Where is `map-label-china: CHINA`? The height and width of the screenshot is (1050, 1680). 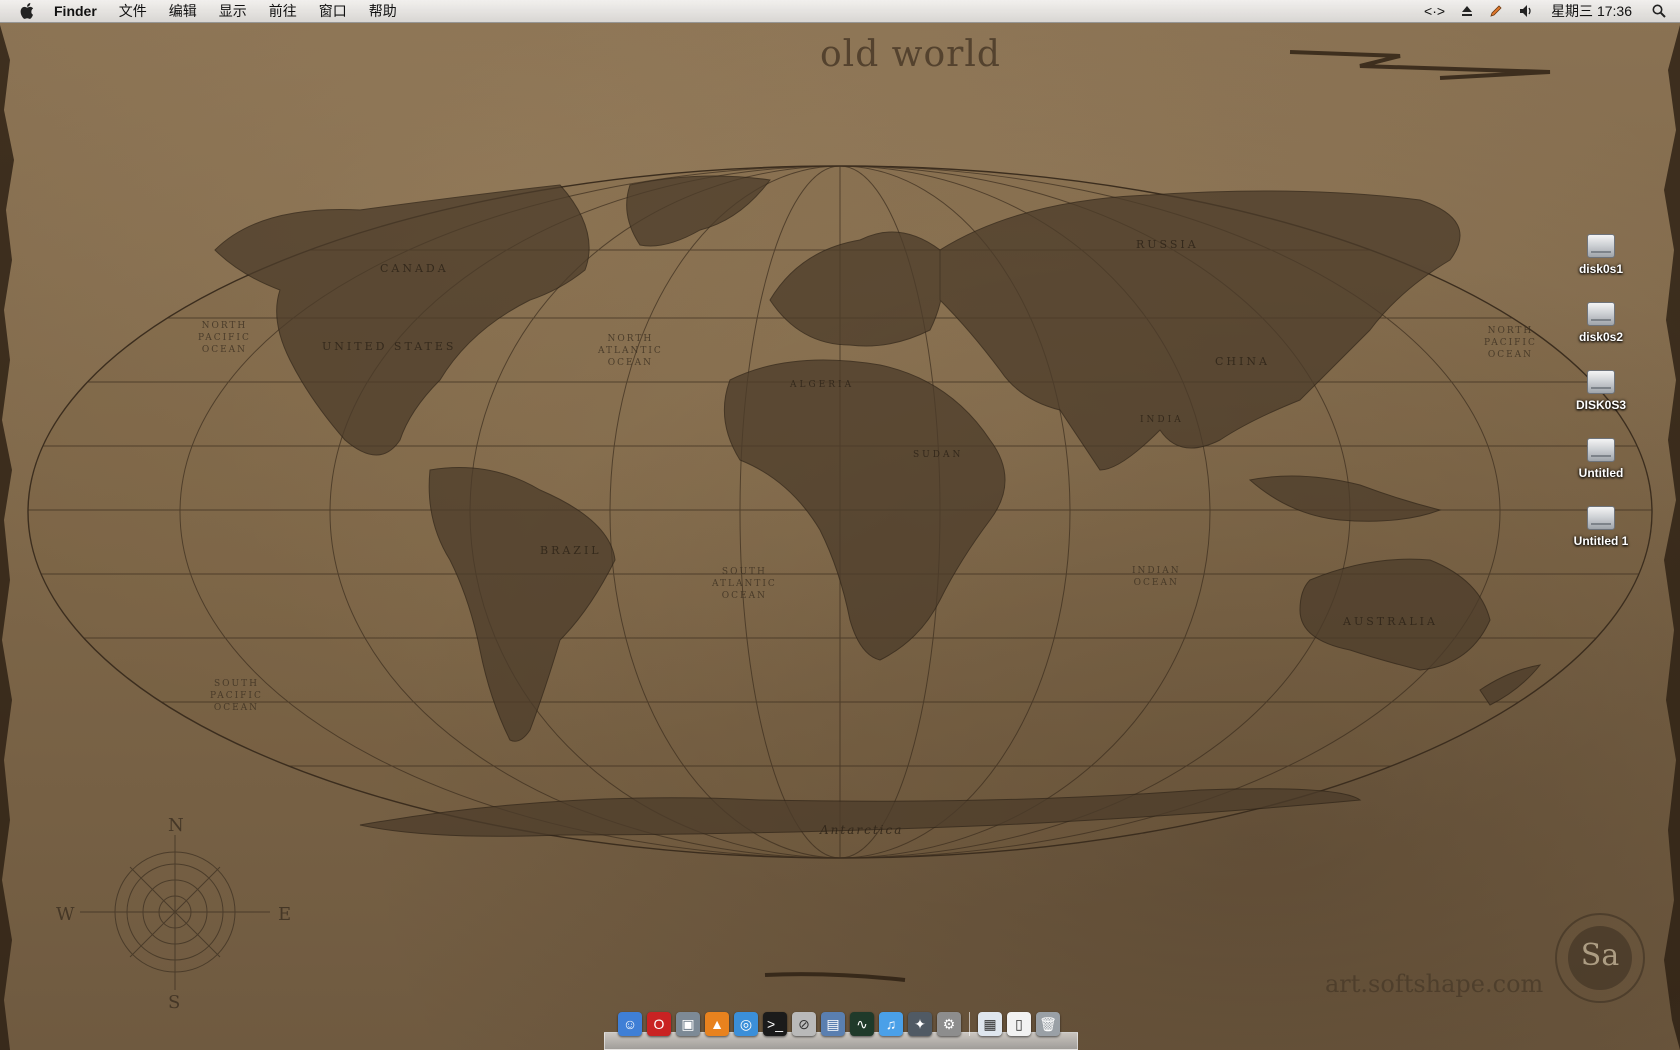
map-label-china: CHINA is located at coordinates (1242, 361).